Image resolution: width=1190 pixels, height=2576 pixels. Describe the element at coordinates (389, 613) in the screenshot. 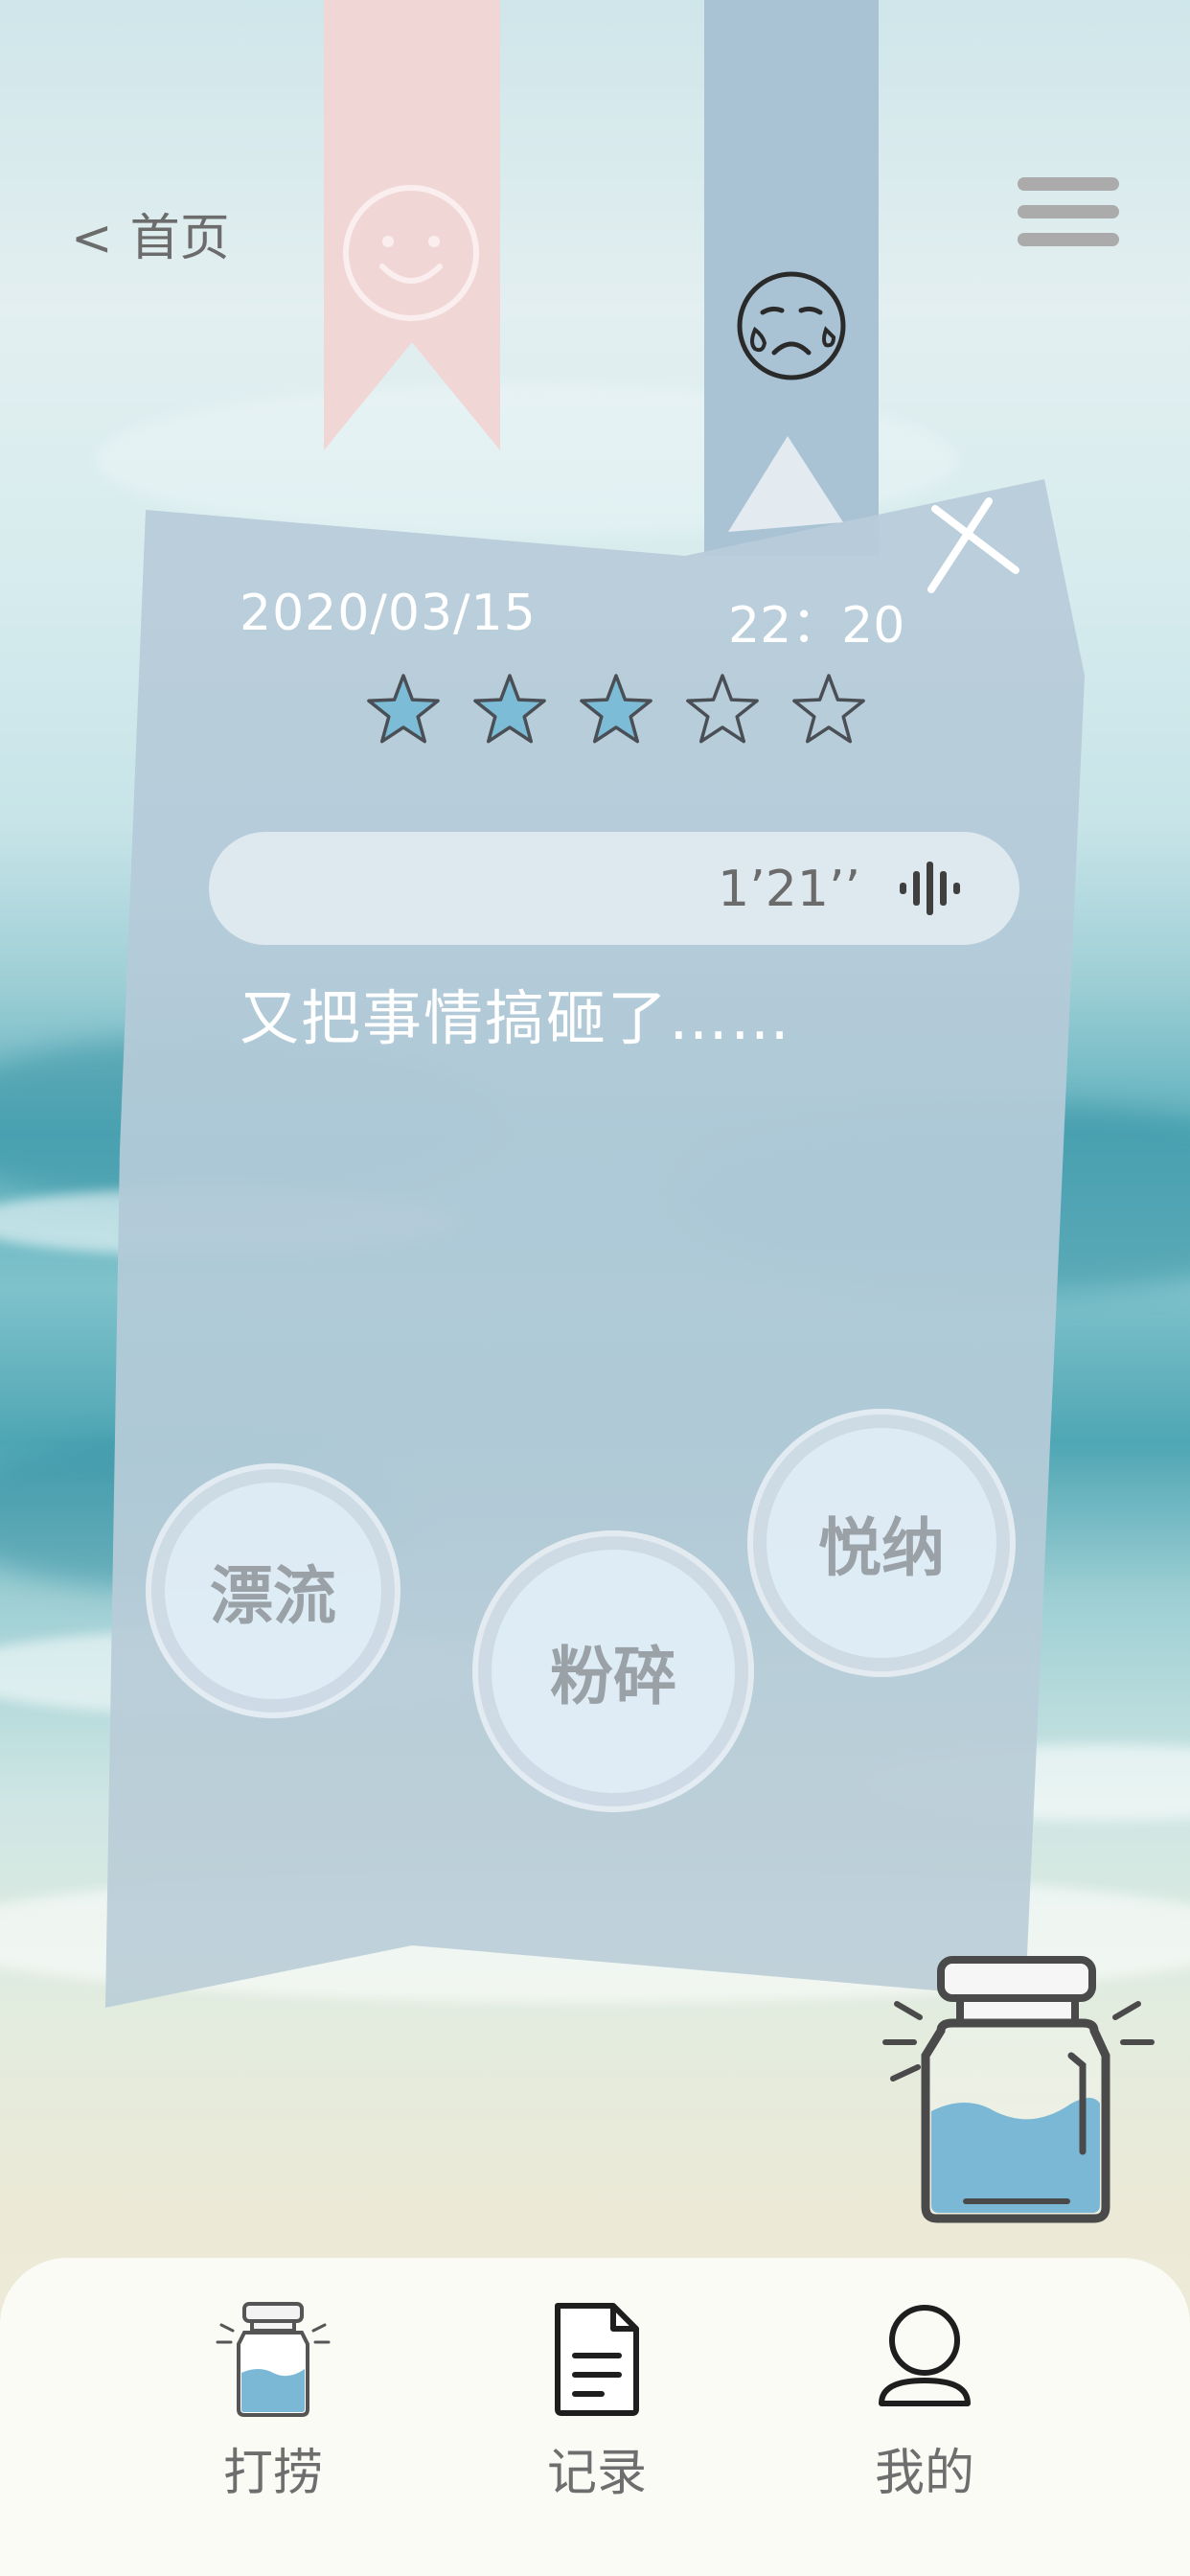

I see `entry-date: 2020/03/15` at that location.